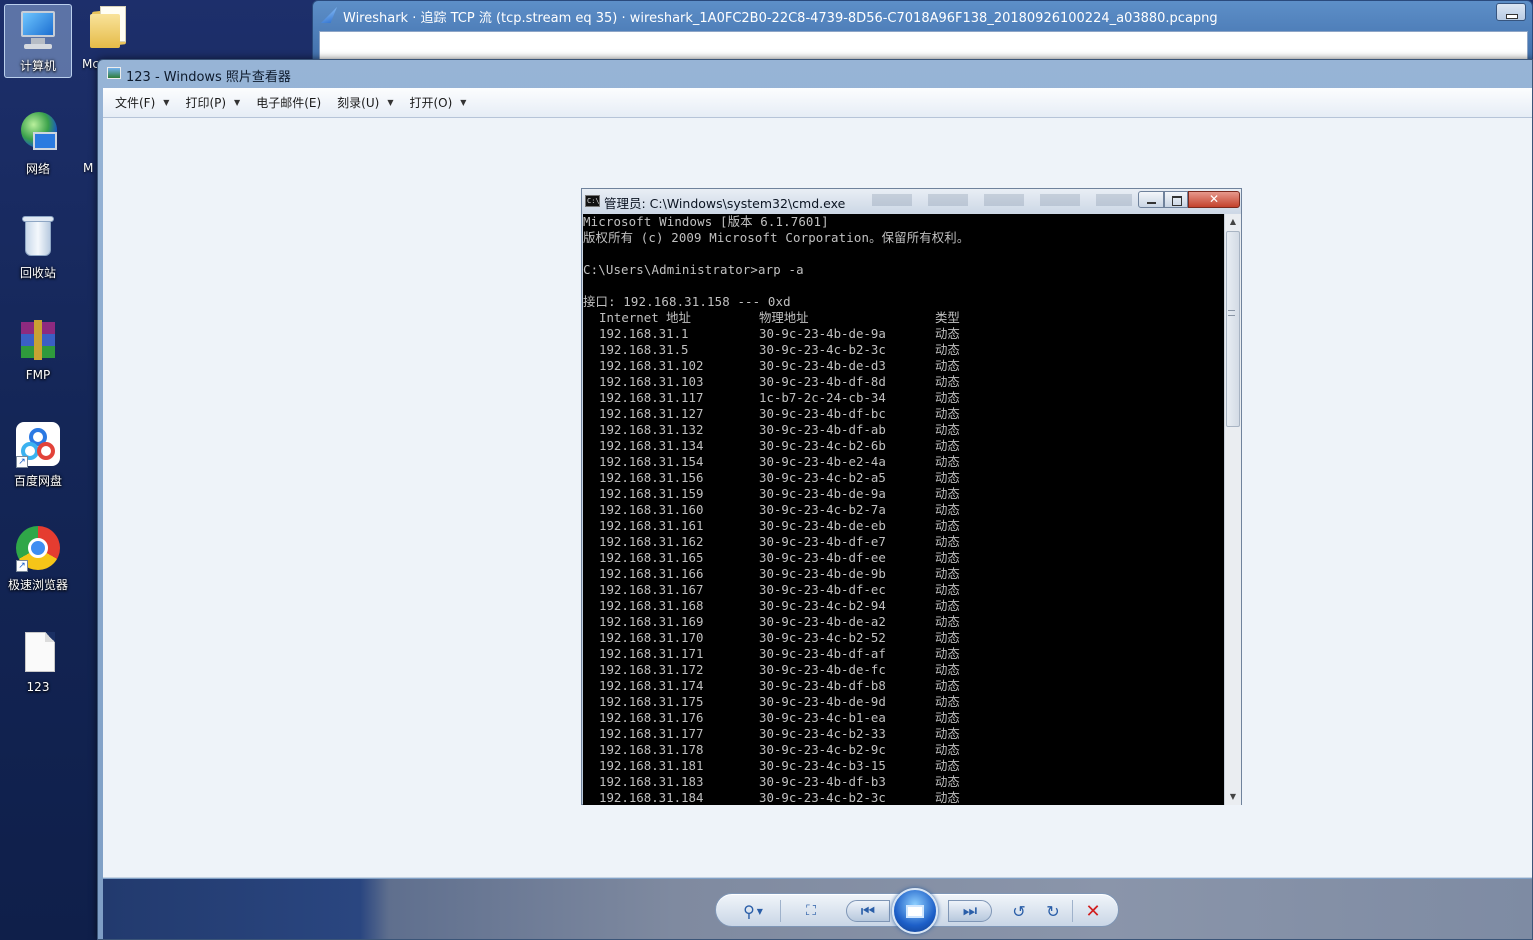 The height and width of the screenshot is (940, 1533). I want to click on scroll-up-icon: ▲, so click(1233, 221).